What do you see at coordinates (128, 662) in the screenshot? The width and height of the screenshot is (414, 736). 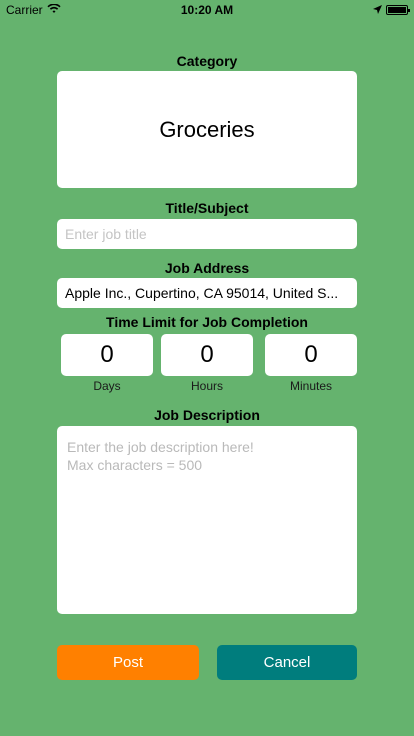 I see `post-button: Post` at bounding box center [128, 662].